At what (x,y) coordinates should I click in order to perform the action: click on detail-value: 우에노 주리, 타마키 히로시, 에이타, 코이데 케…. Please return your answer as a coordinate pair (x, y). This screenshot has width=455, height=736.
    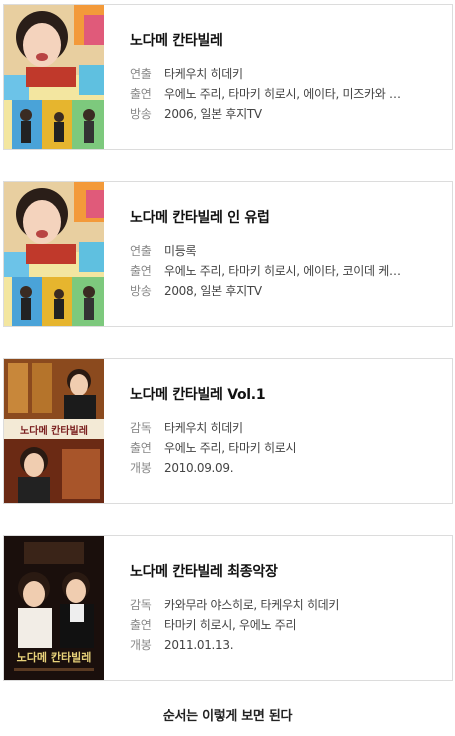
    Looking at the image, I should click on (282, 271).